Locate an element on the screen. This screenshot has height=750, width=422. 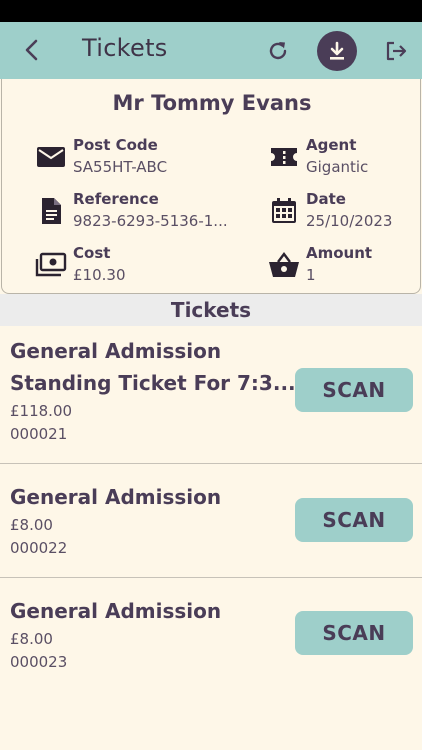
post-code-field: Post Code SA55HT-ABC is located at coordinates (135, 158).